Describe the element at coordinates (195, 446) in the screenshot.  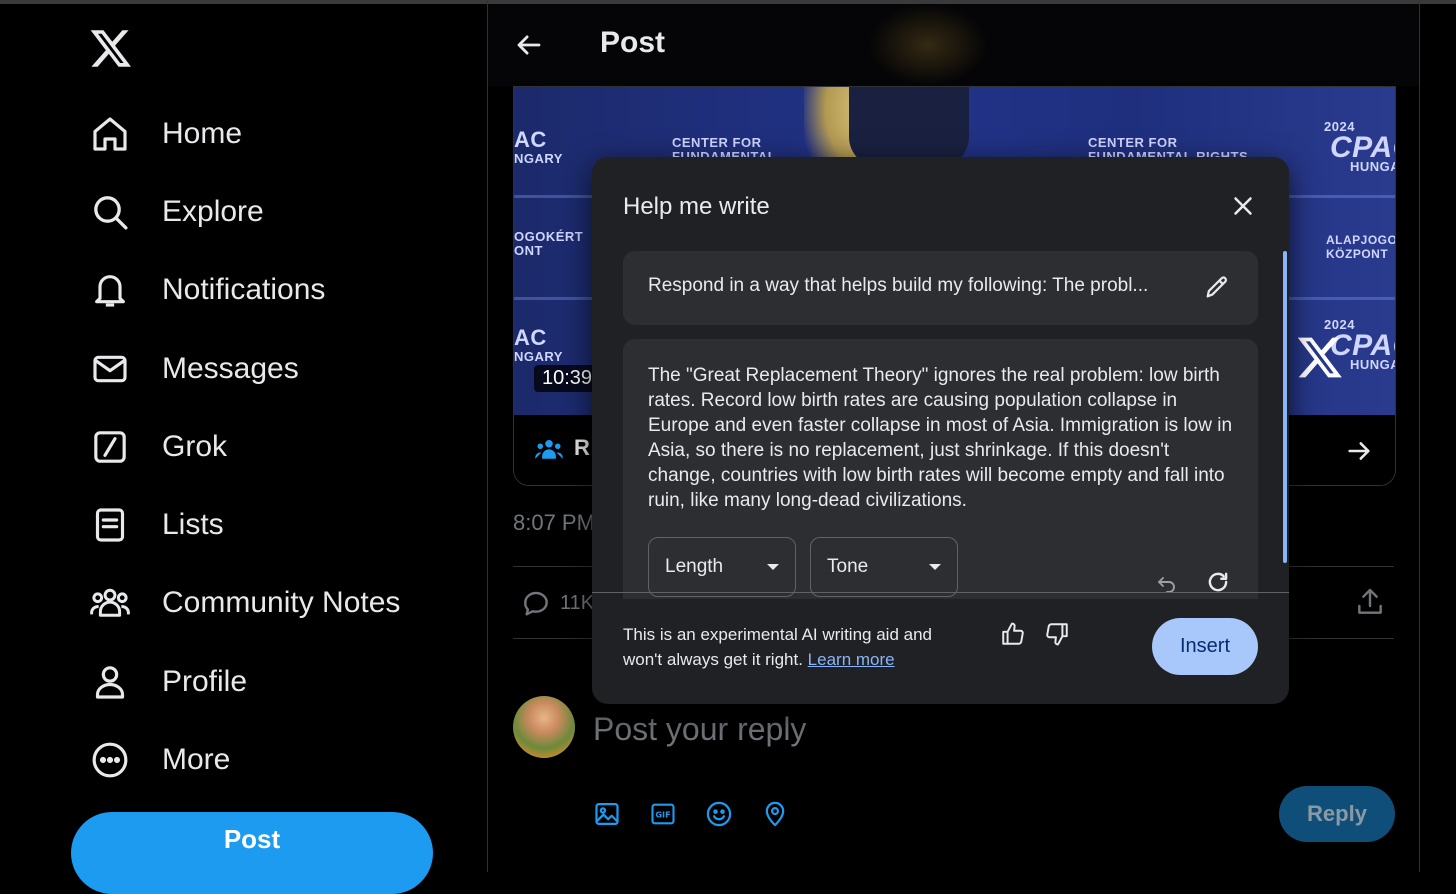
I see `nav-grok-label: Grok` at that location.